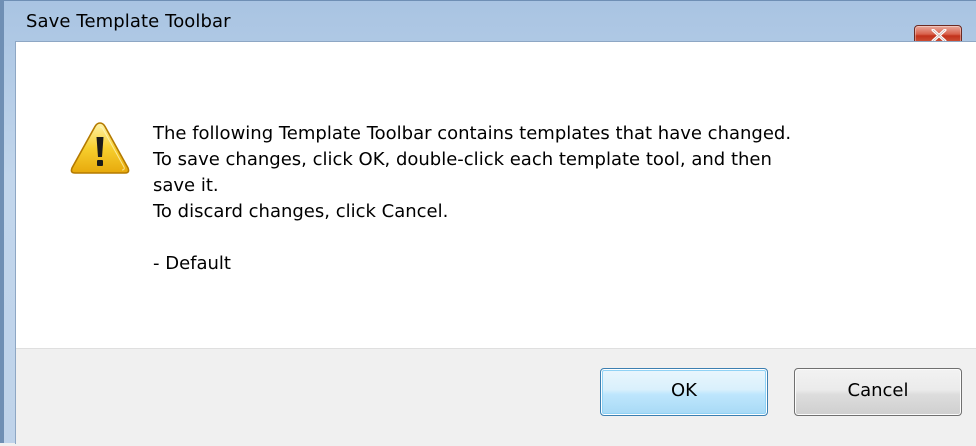 This screenshot has width=976, height=446. Describe the element at coordinates (192, 263) in the screenshot. I see `message-line: - Default` at that location.